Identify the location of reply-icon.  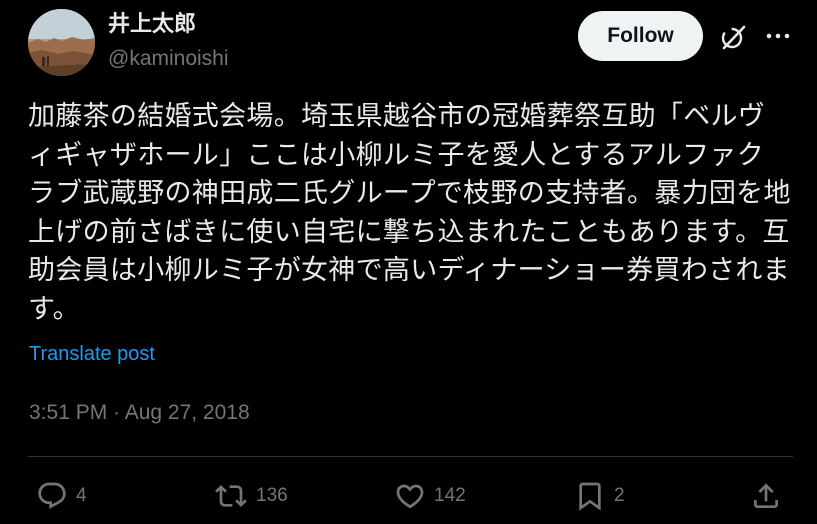
(52, 495).